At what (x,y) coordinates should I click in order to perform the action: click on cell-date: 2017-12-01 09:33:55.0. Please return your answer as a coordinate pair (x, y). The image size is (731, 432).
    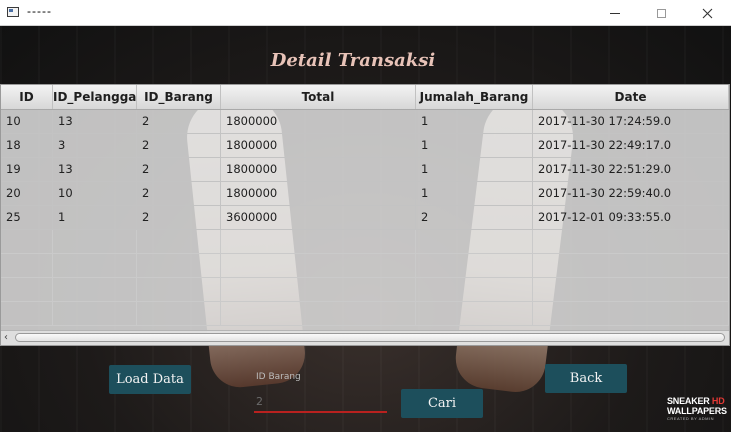
    Looking at the image, I should click on (631, 218).